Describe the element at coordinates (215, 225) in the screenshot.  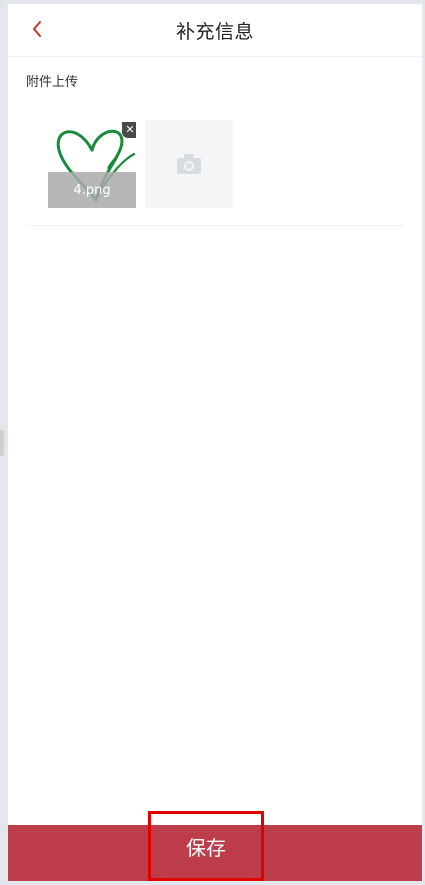
I see `section-divider` at that location.